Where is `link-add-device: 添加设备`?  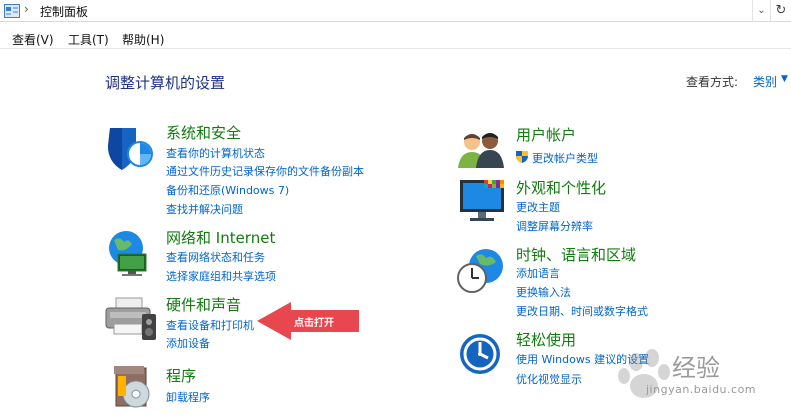 link-add-device: 添加设备 is located at coordinates (188, 343).